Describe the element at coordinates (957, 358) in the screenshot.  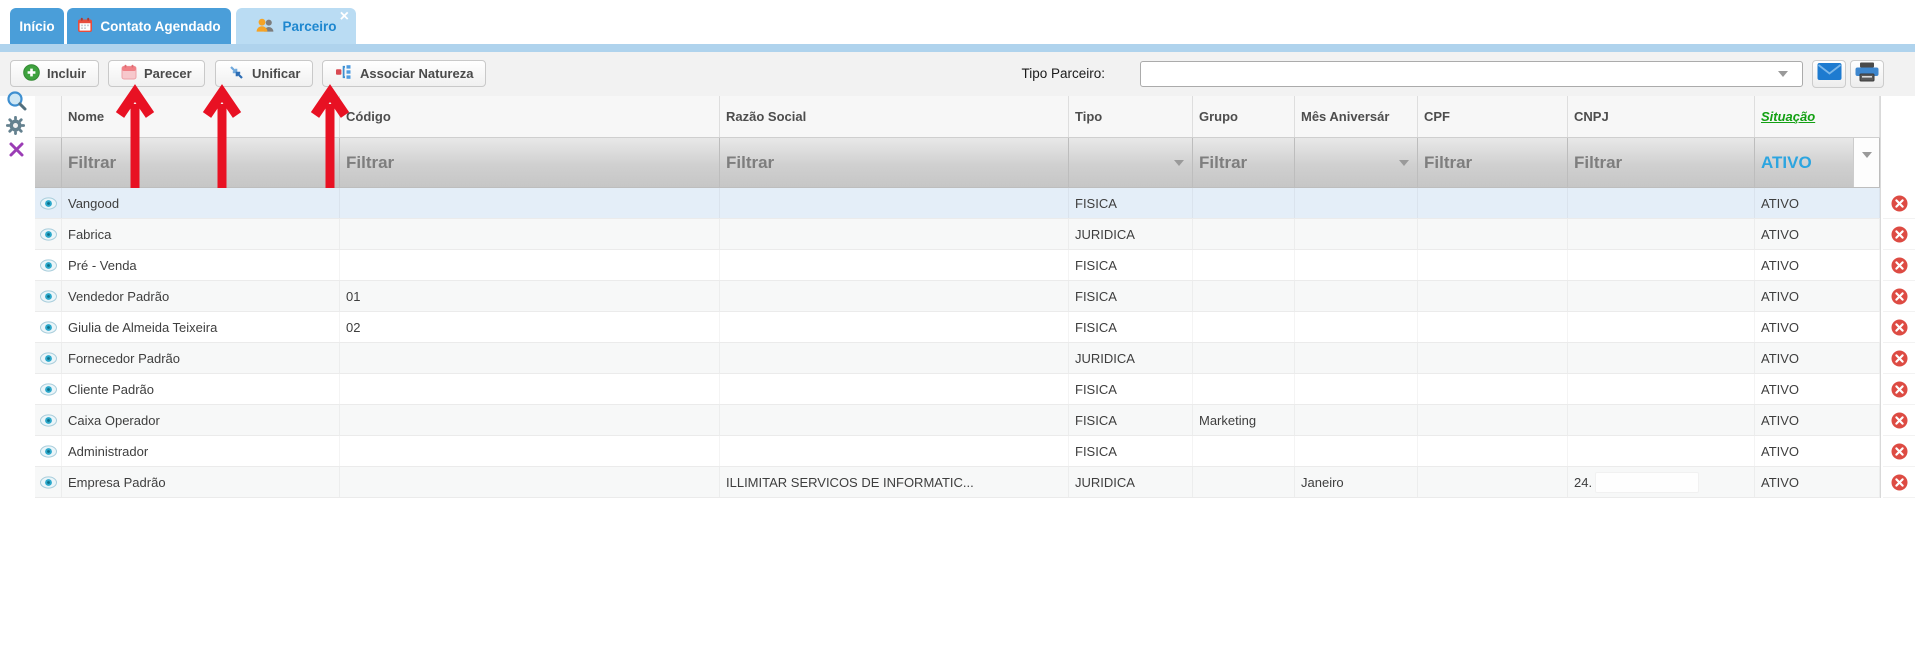
I see `table-row: Fornecedor Padrão JURIDICA ATIVO` at that location.